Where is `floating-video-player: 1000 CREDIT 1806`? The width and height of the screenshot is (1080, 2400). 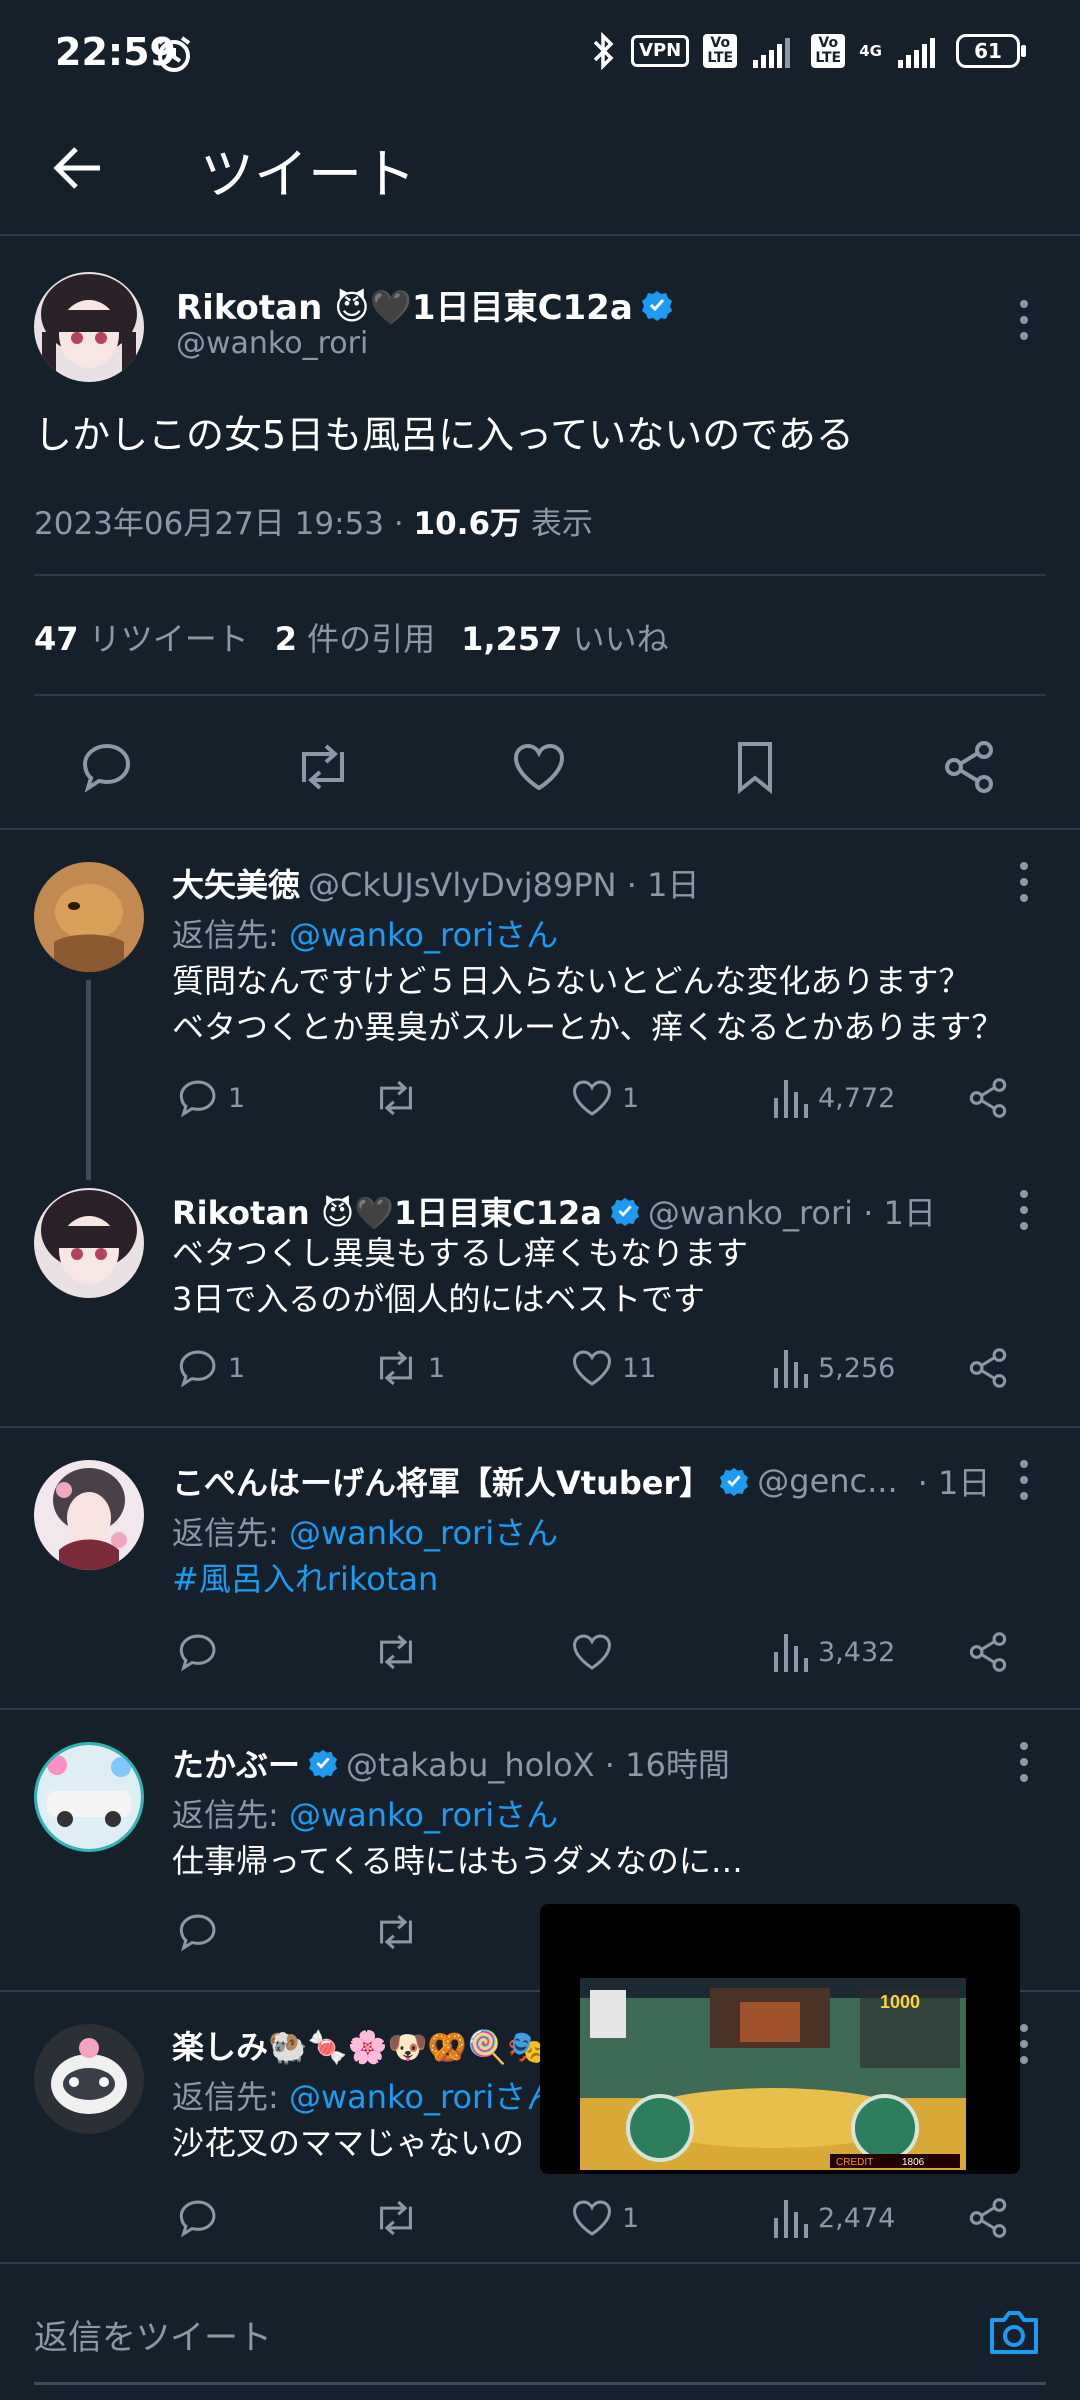
floating-video-player: 1000 CREDIT 1806 is located at coordinates (780, 2039).